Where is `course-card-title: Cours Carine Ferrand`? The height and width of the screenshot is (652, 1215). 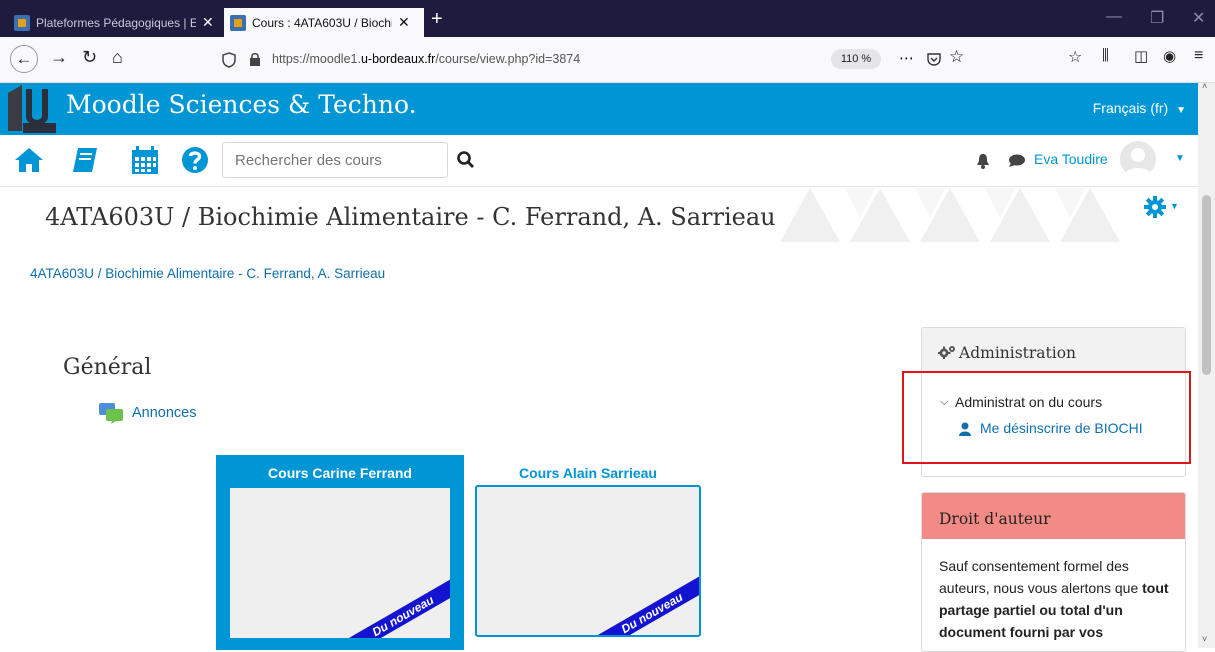
course-card-title: Cours Carine Ferrand is located at coordinates (340, 473).